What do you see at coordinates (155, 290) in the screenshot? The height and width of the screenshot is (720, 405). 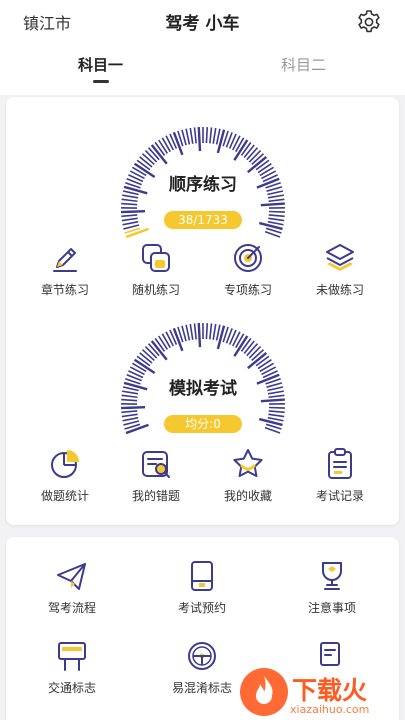 I see `random-practice-label: 随机练习` at bounding box center [155, 290].